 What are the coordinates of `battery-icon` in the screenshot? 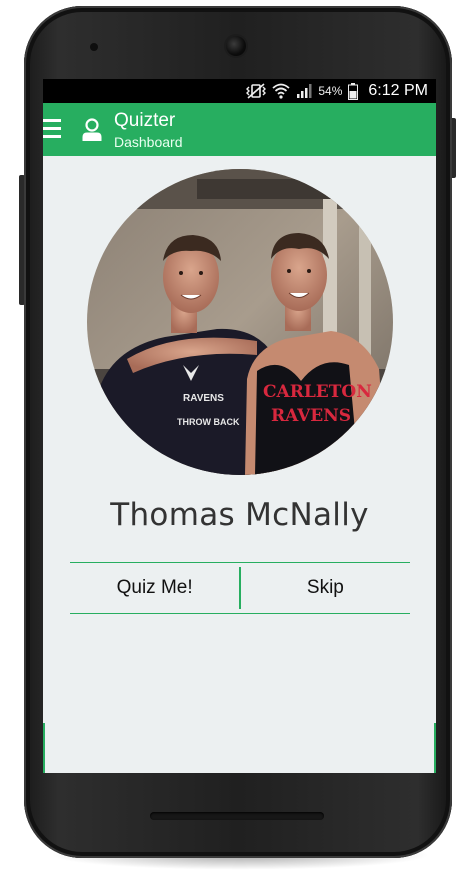 It's located at (353, 91).